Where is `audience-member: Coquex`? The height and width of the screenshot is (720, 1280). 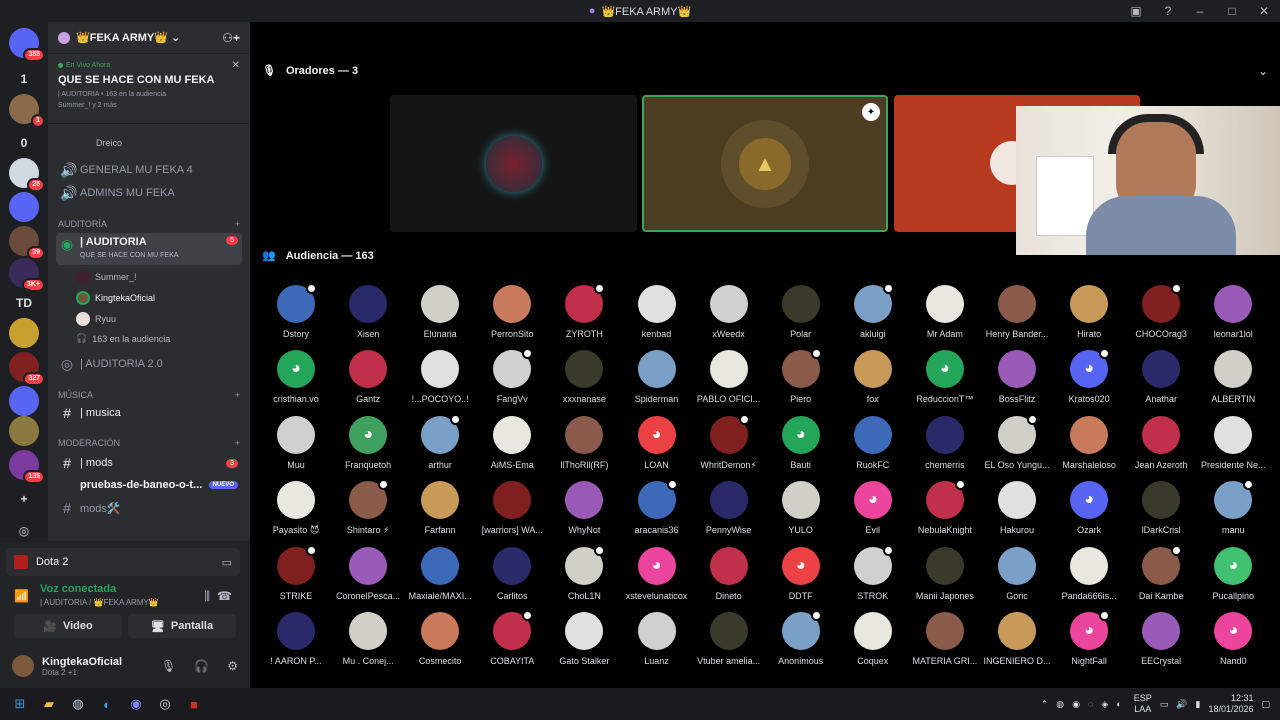 audience-member: Coquex is located at coordinates (873, 639).